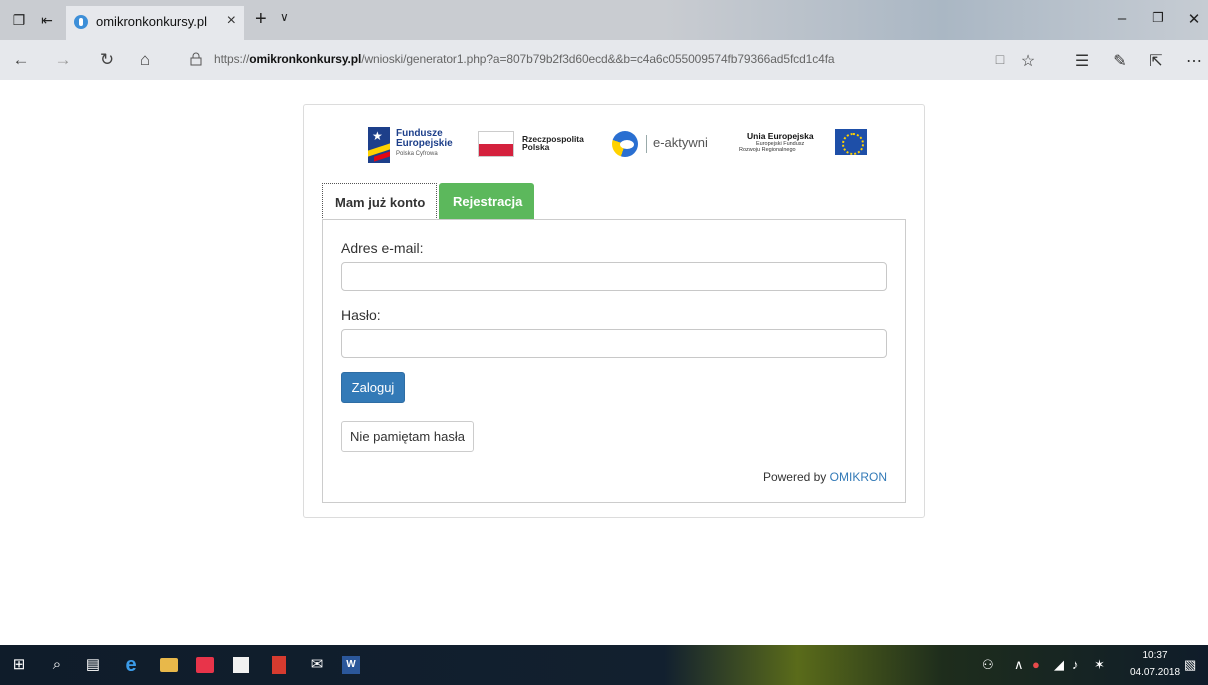 This screenshot has width=1208, height=685. What do you see at coordinates (1000, 59) in the screenshot?
I see `reading-view-icon: □` at bounding box center [1000, 59].